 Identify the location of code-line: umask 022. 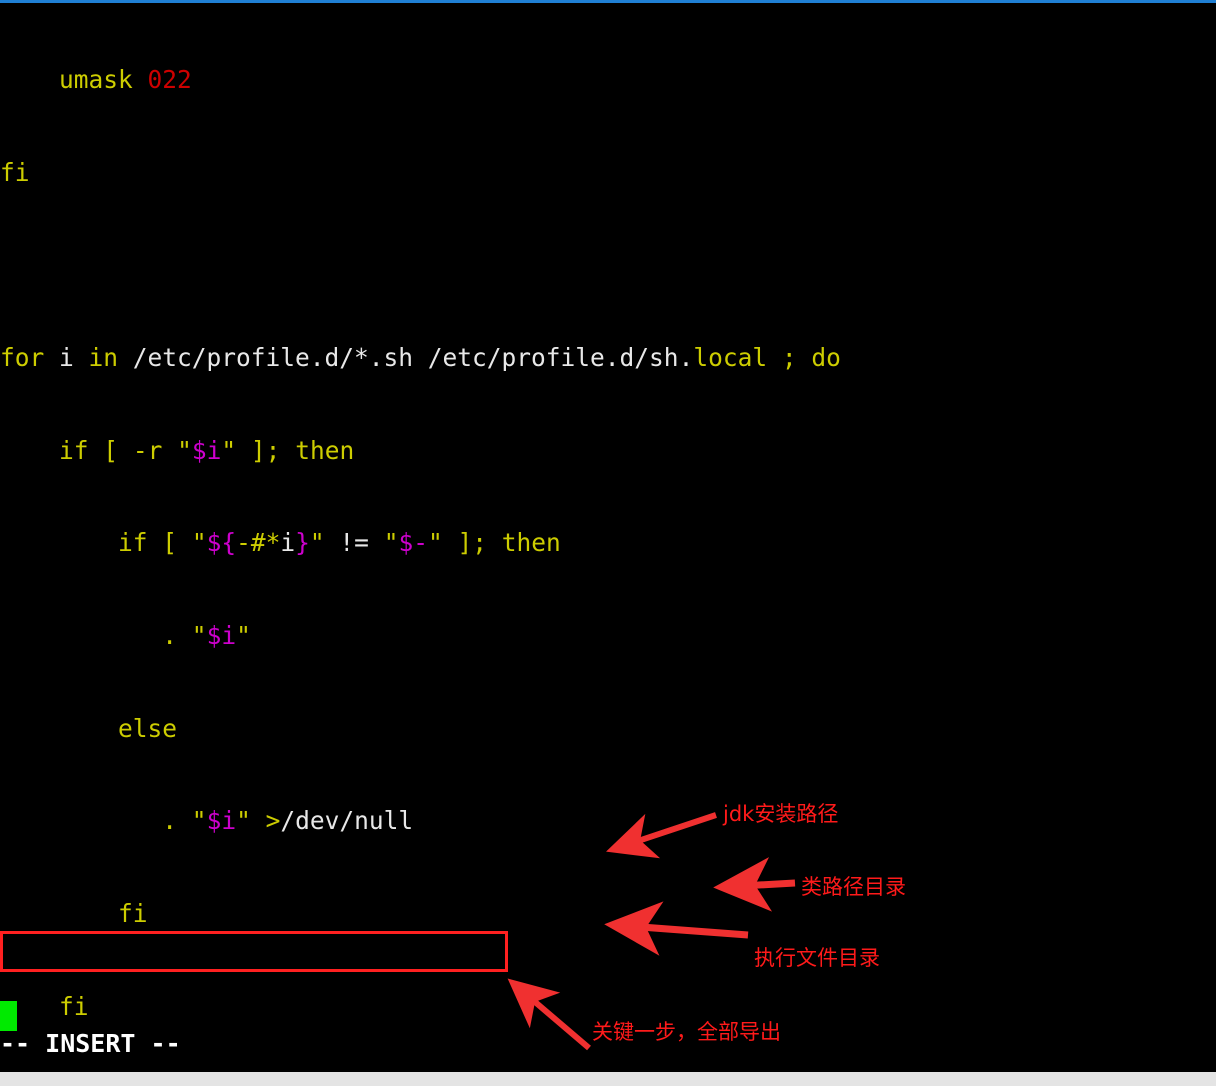
(125, 79).